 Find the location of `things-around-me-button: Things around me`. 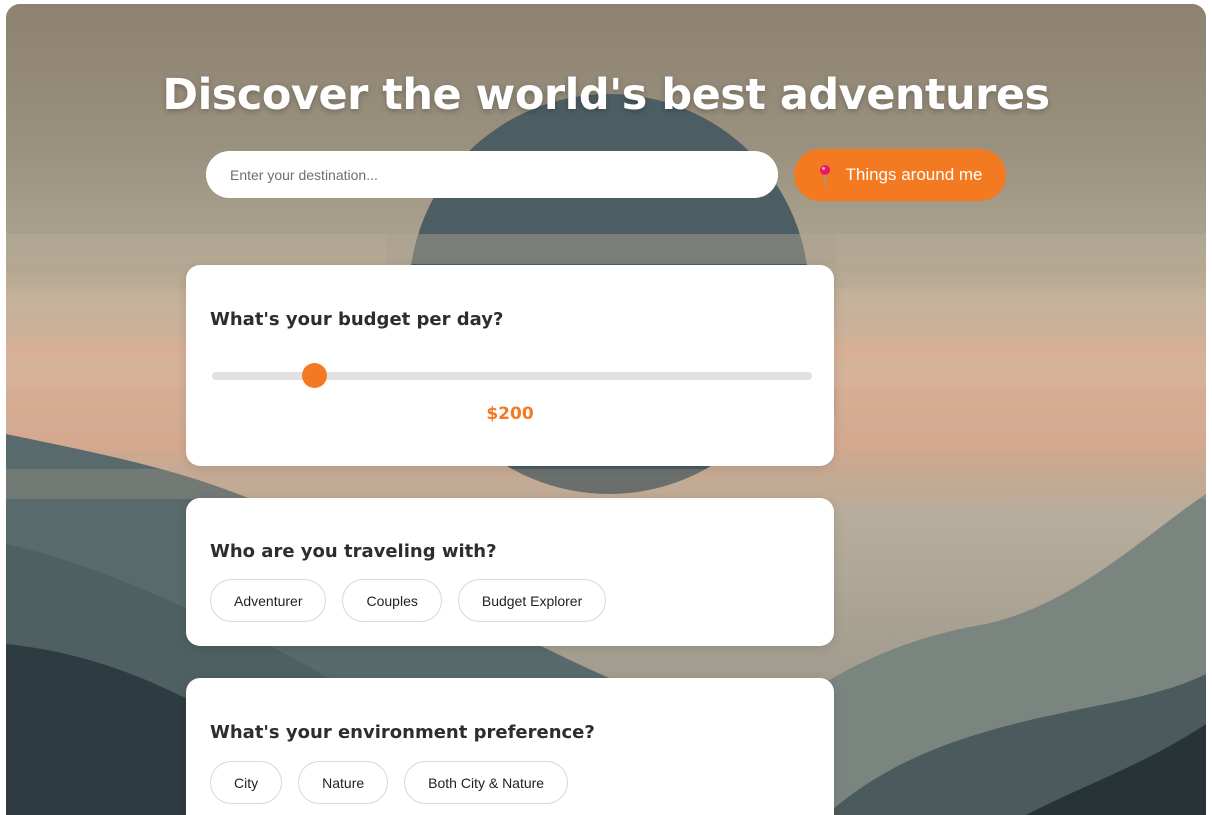

things-around-me-button: Things around me is located at coordinates (900, 175).